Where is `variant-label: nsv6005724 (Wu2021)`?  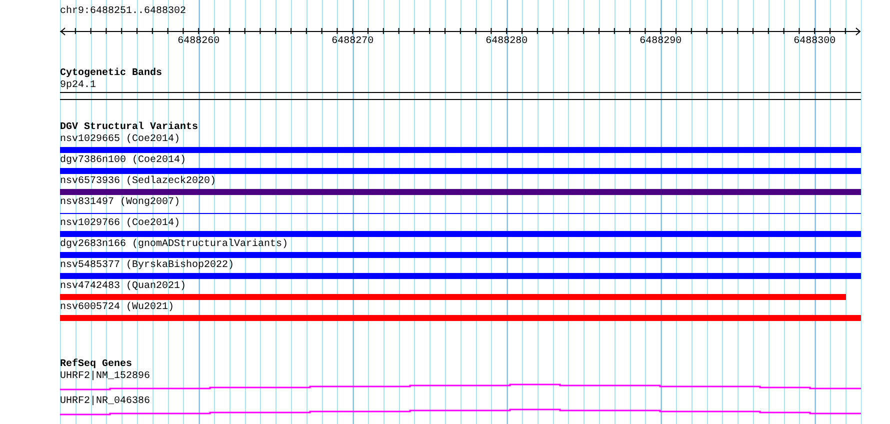
variant-label: nsv6005724 (Wu2021) is located at coordinates (117, 308).